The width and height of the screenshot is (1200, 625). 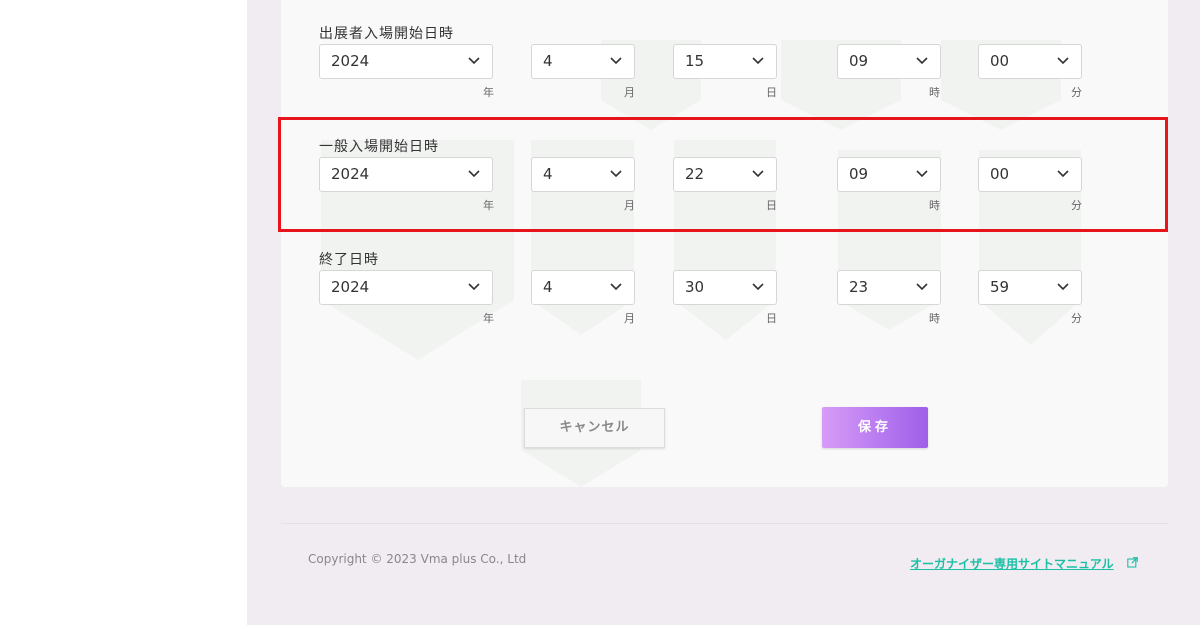 What do you see at coordinates (349, 260) in the screenshot?
I see `section-label: 終了日時` at bounding box center [349, 260].